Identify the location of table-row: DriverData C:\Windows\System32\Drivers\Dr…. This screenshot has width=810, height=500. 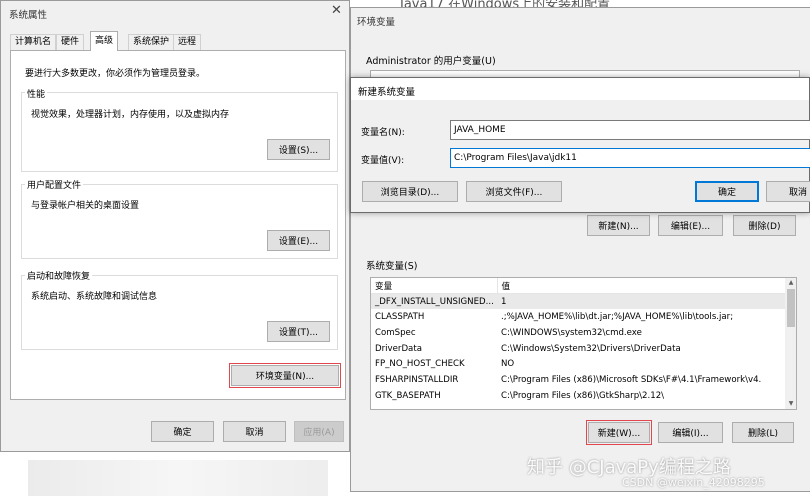
(578, 349).